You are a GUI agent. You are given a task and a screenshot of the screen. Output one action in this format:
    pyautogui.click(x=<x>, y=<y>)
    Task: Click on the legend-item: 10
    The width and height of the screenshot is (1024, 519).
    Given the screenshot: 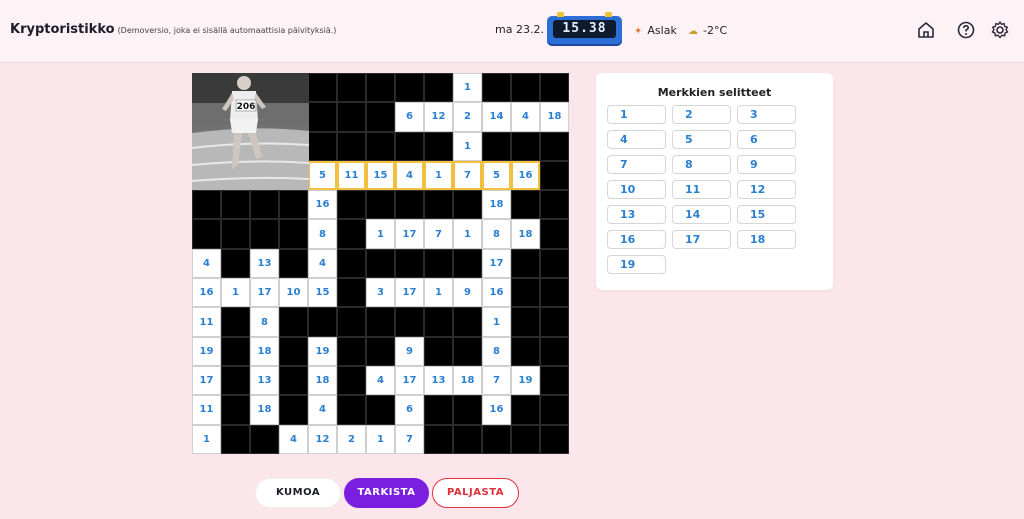 What is the action you would take?
    pyautogui.click(x=636, y=189)
    